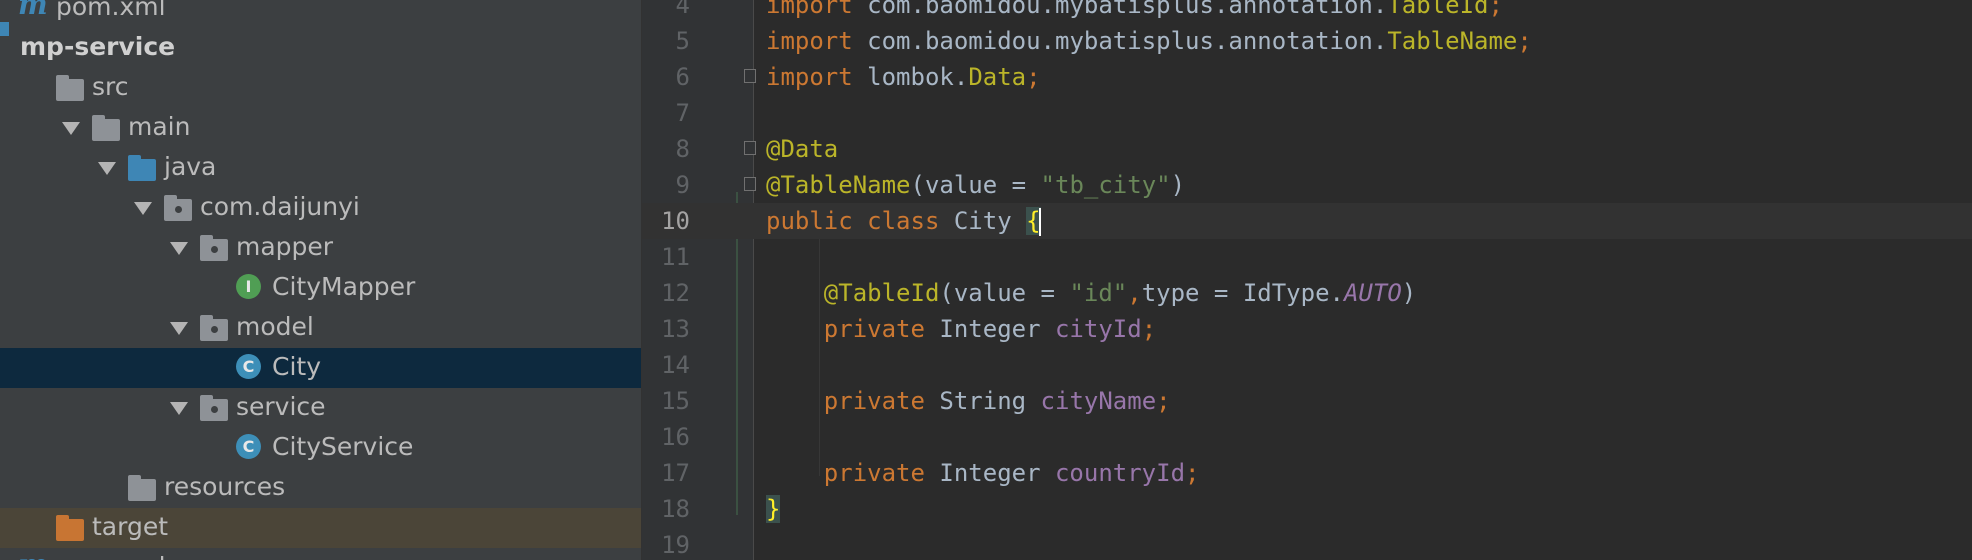  Describe the element at coordinates (918, 77) in the screenshot. I see `code-token: lombok.` at that location.